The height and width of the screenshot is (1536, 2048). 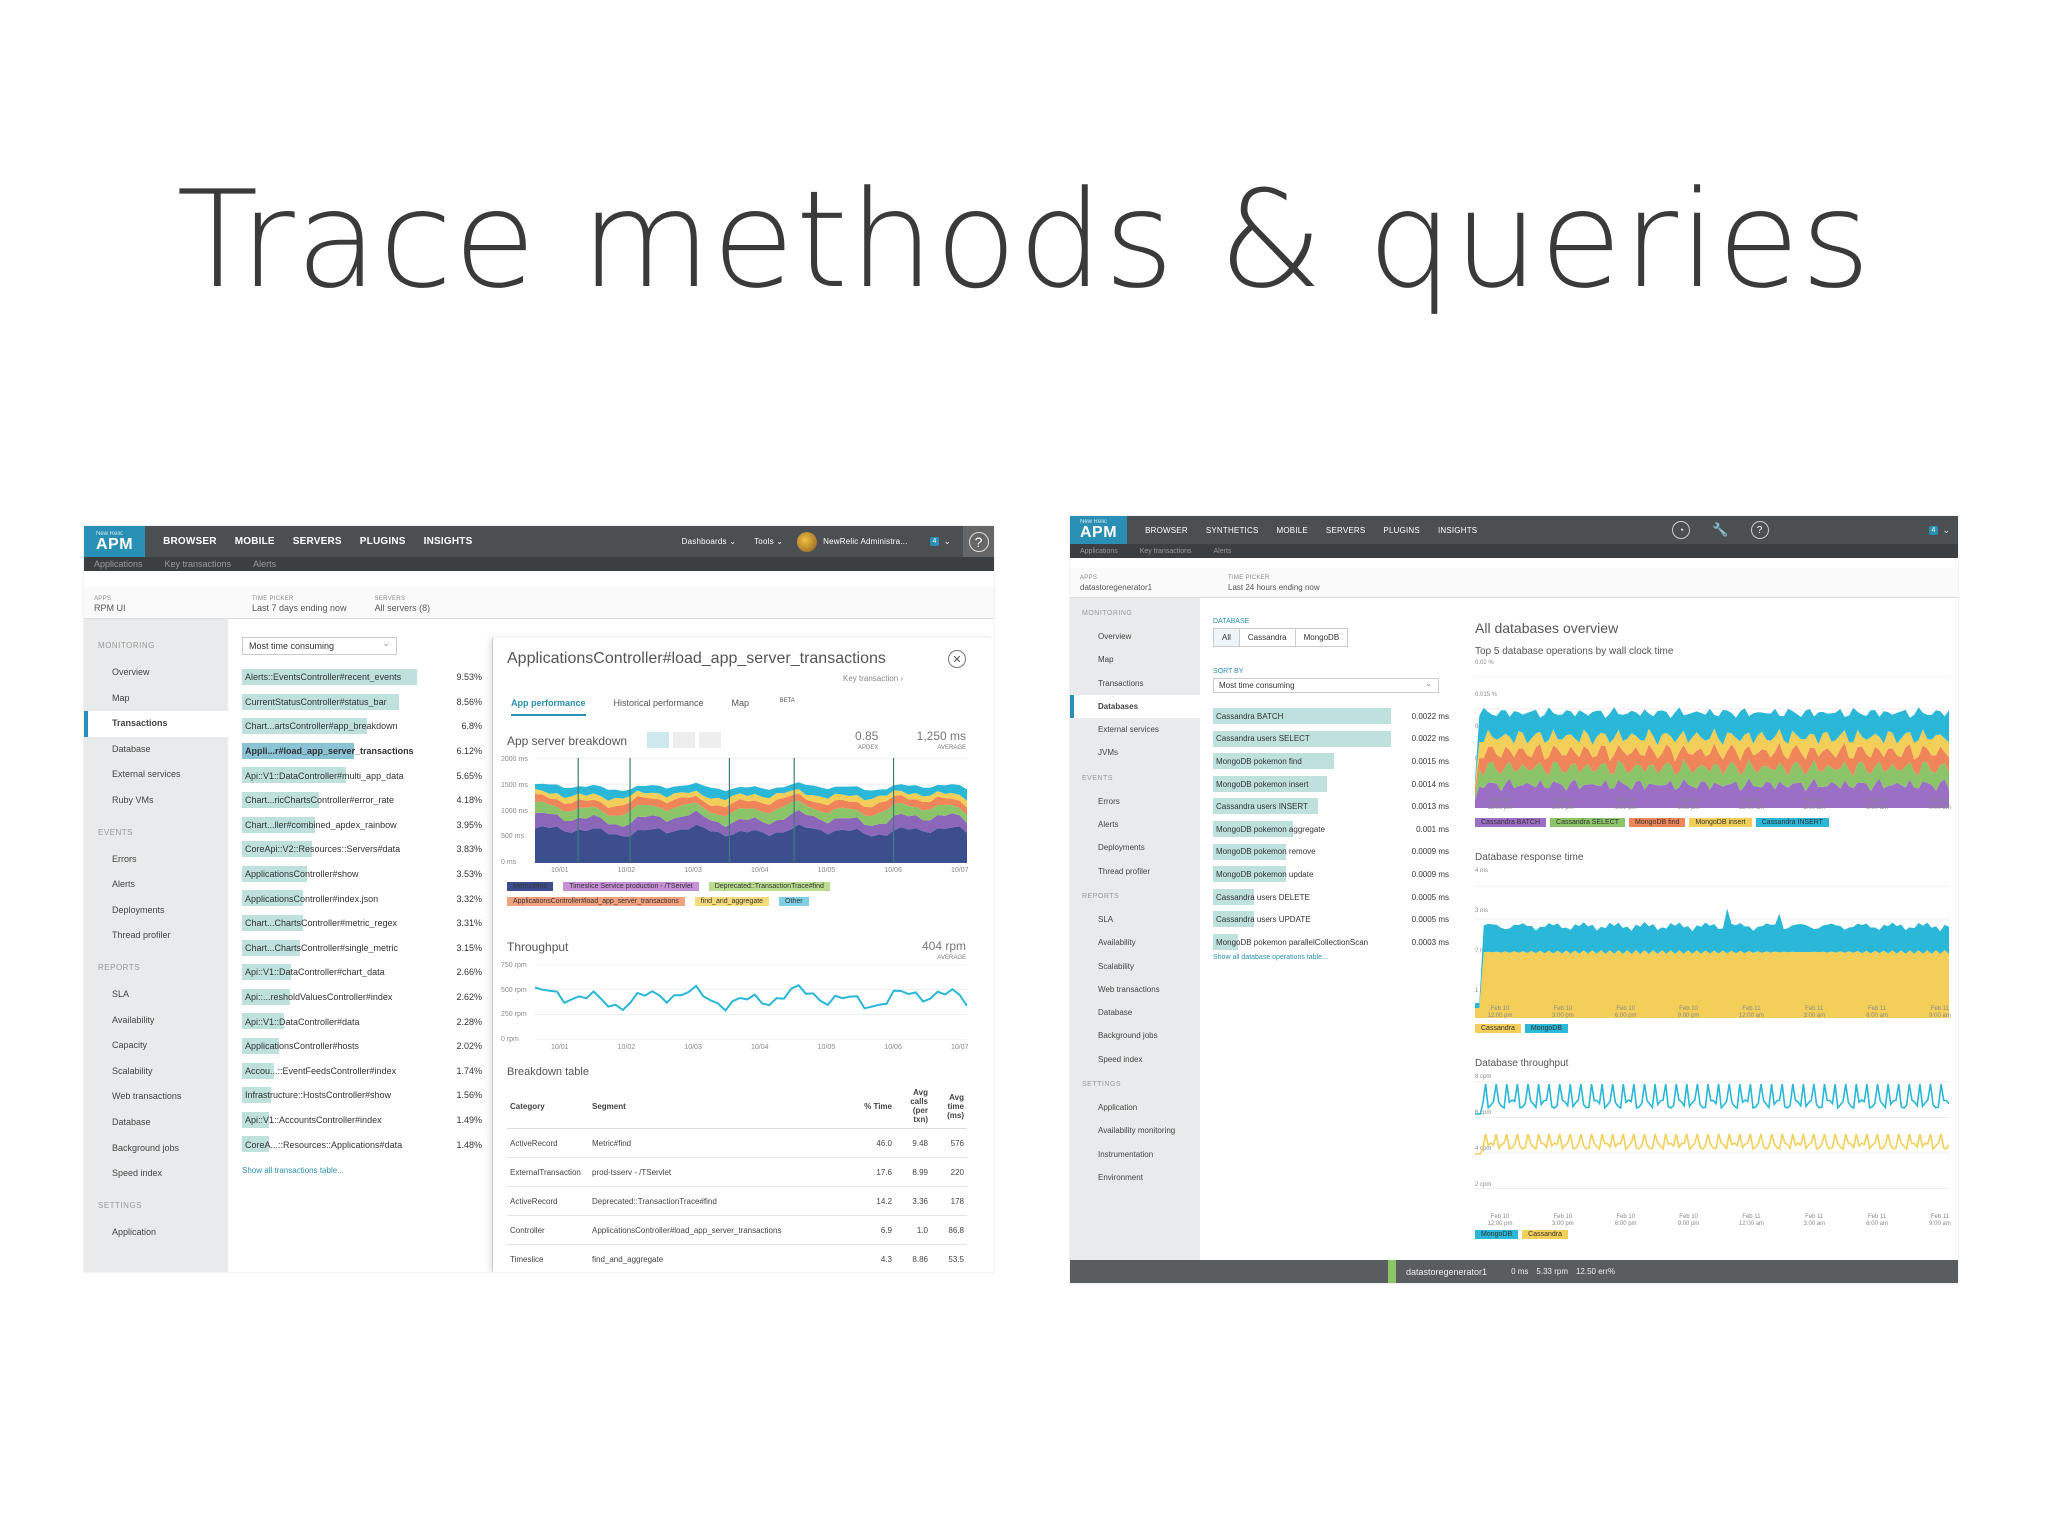 What do you see at coordinates (852, 1106) in the screenshot?
I see `table-header: % Time` at bounding box center [852, 1106].